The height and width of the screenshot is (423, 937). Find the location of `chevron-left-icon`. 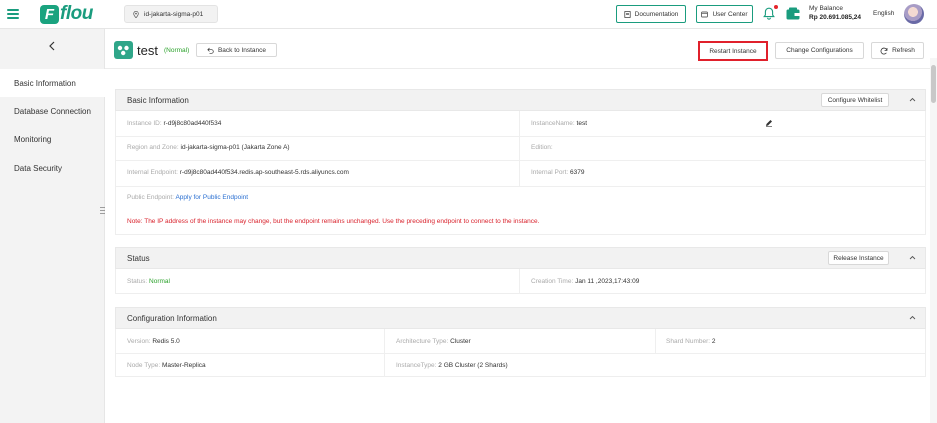

chevron-left-icon is located at coordinates (52, 46).